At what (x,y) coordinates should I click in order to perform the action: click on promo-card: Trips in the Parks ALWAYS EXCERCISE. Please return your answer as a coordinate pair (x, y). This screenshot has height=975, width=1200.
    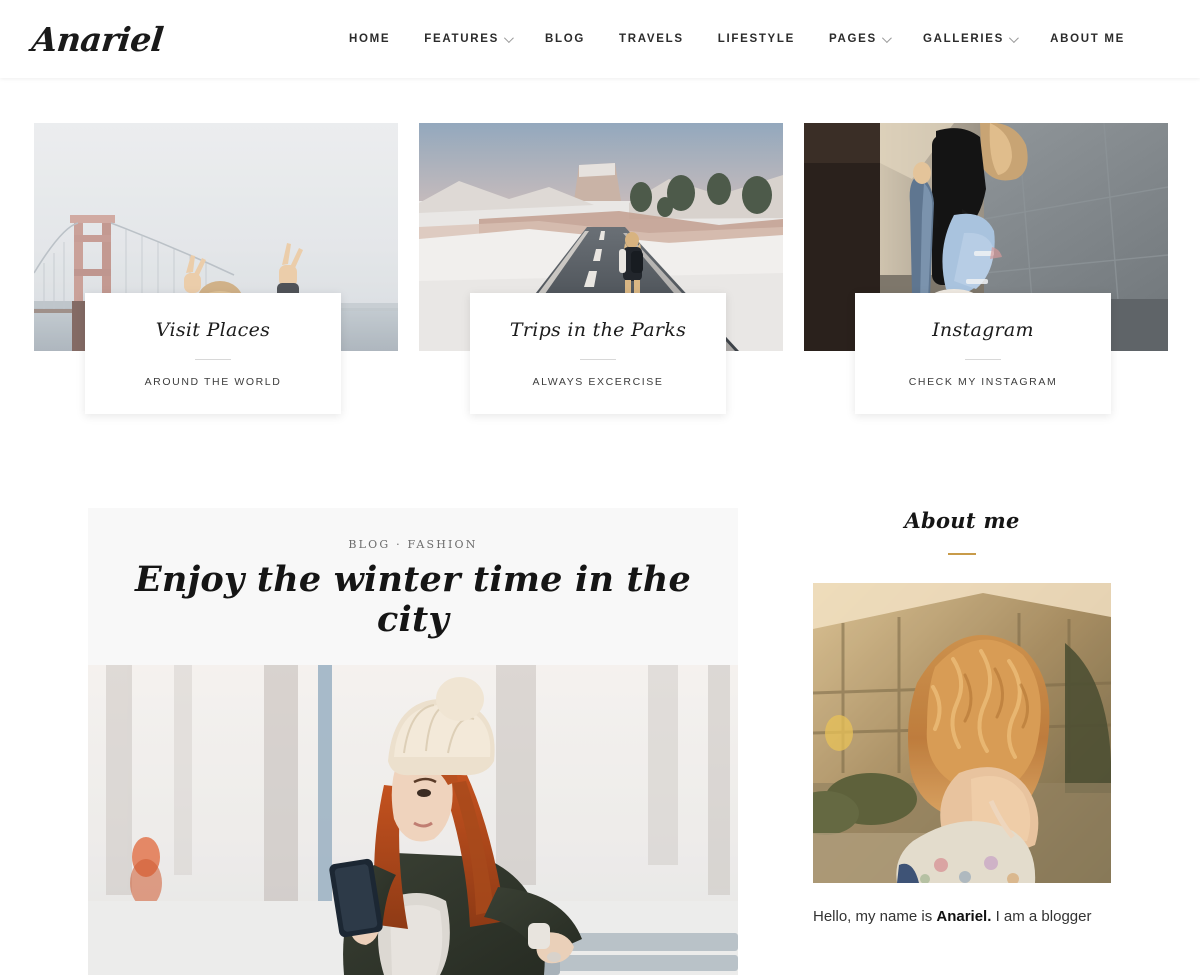
    Looking at the image, I should click on (601, 268).